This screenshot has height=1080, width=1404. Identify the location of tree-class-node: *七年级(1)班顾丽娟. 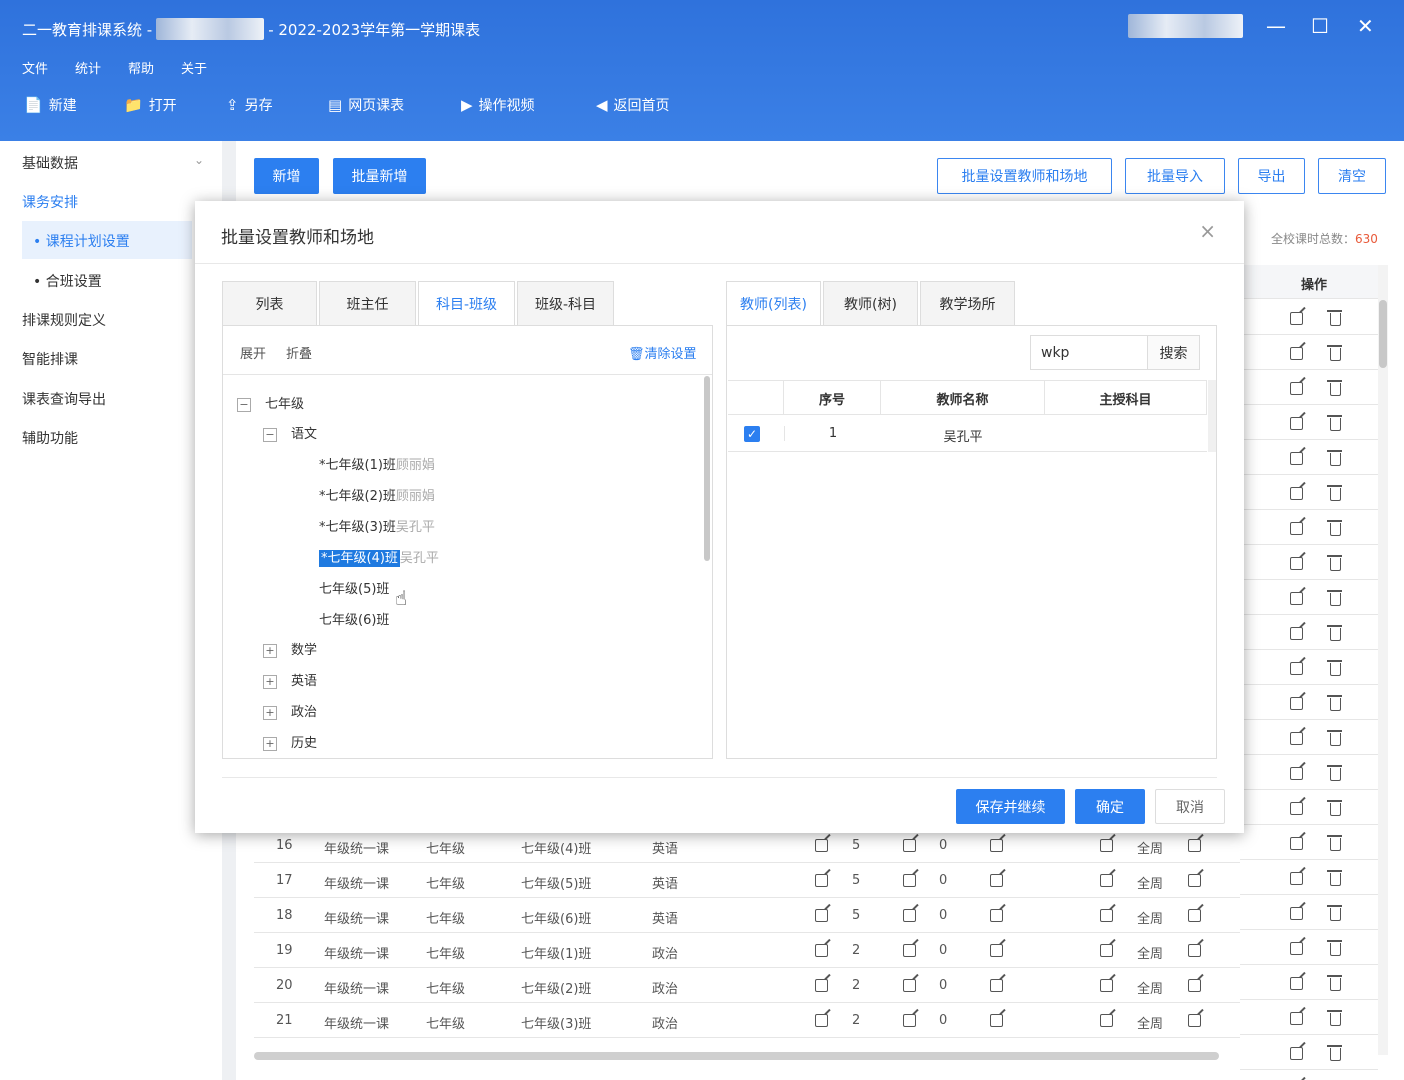
(377, 463).